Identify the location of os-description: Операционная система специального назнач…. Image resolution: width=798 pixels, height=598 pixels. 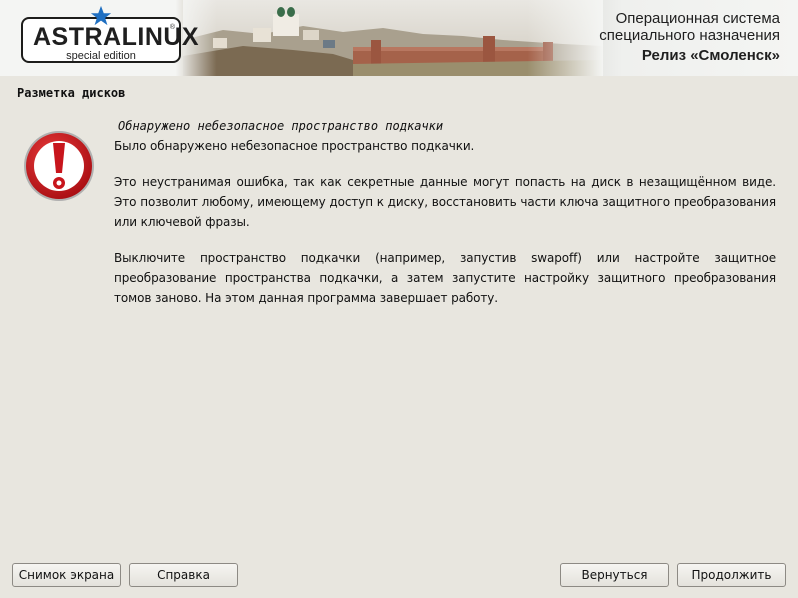
(689, 37).